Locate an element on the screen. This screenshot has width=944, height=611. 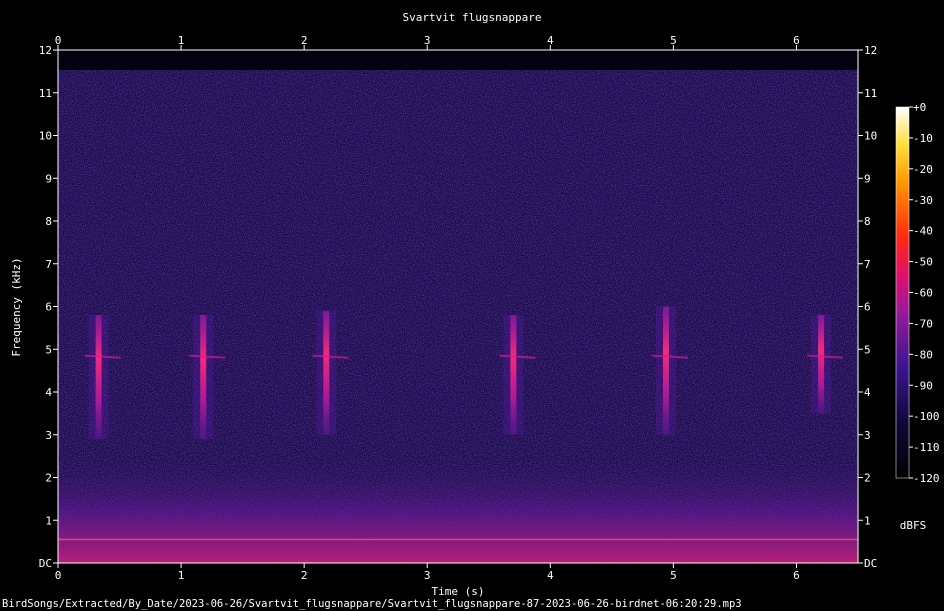
y-tick-label-right-10: 10 is located at coordinates (870, 136).